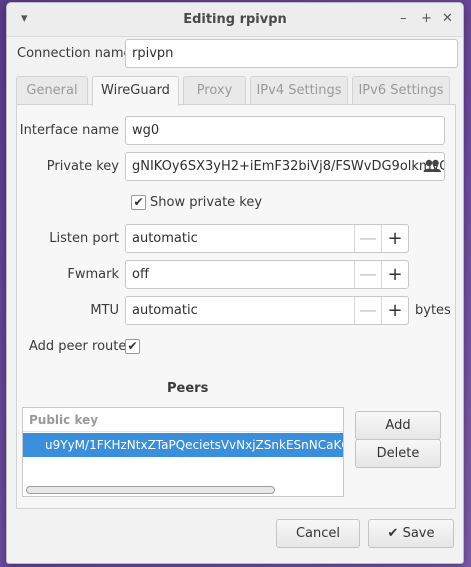  I want to click on listen-port-stepper: automatic — +, so click(267, 238).